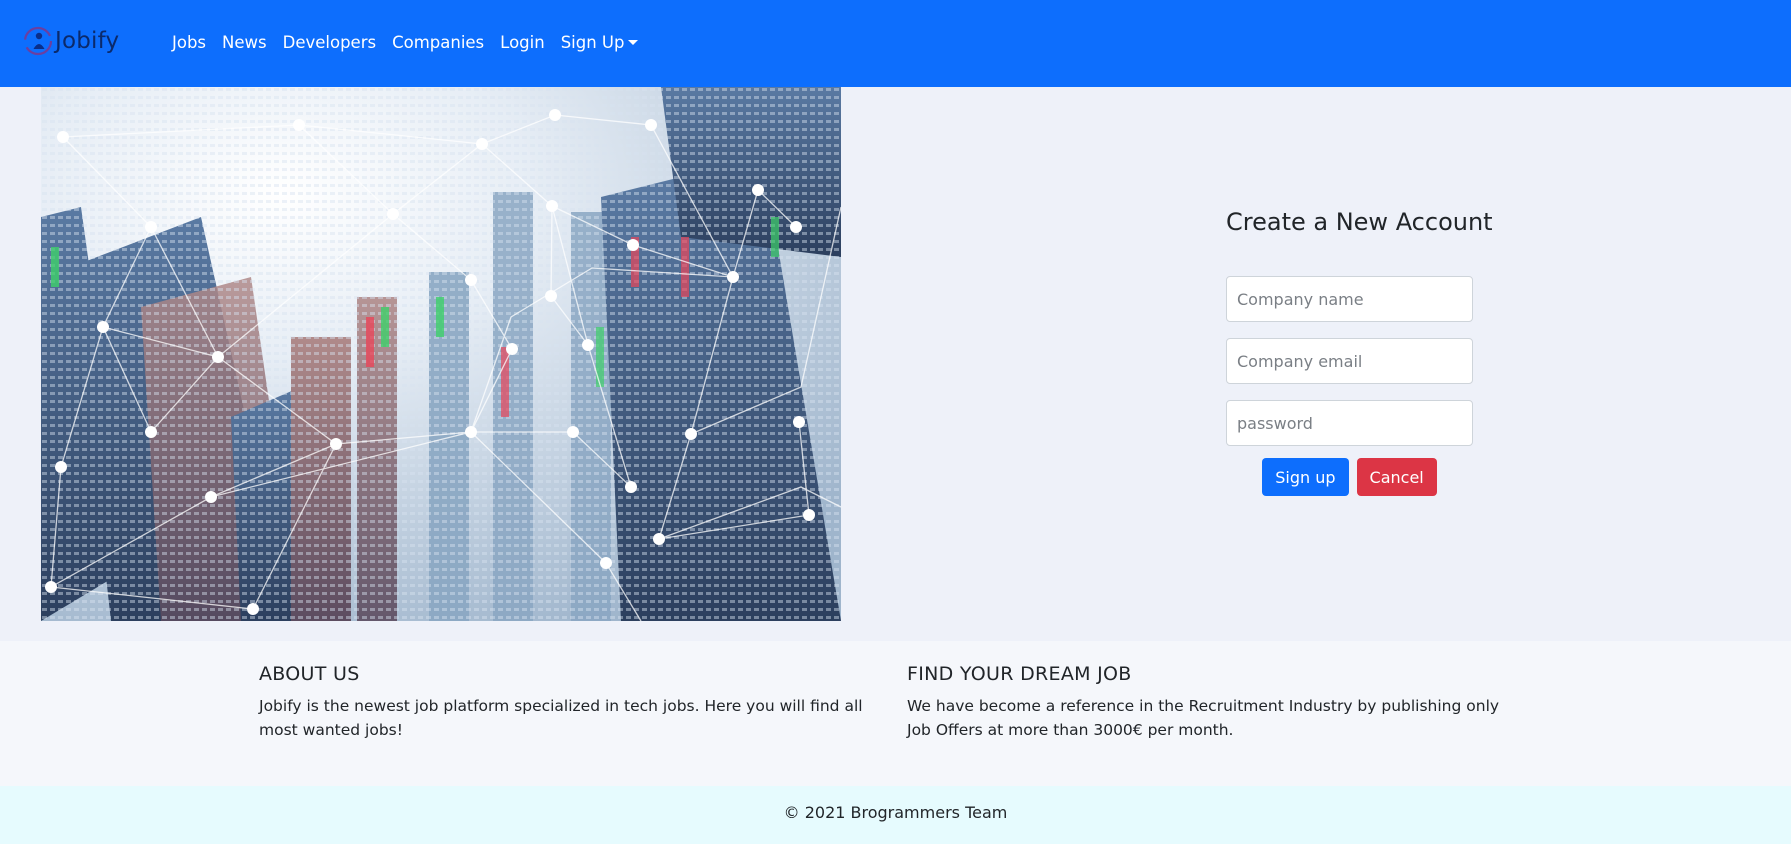 Image resolution: width=1791 pixels, height=844 pixels. I want to click on cancel-button: Cancel, so click(1396, 477).